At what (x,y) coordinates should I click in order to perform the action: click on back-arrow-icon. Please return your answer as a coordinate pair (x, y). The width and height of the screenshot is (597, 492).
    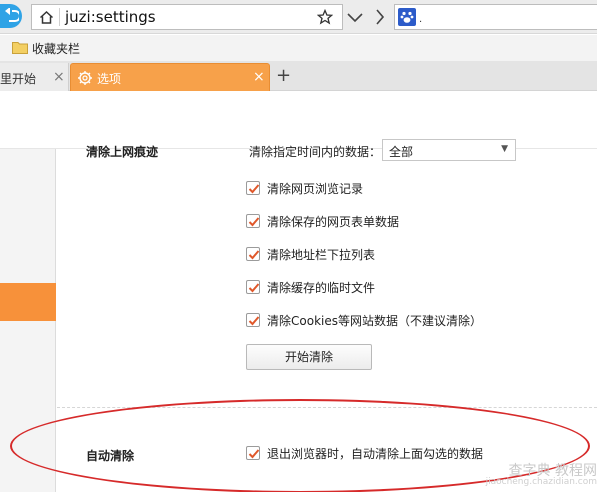
    Looking at the image, I should click on (12, 15).